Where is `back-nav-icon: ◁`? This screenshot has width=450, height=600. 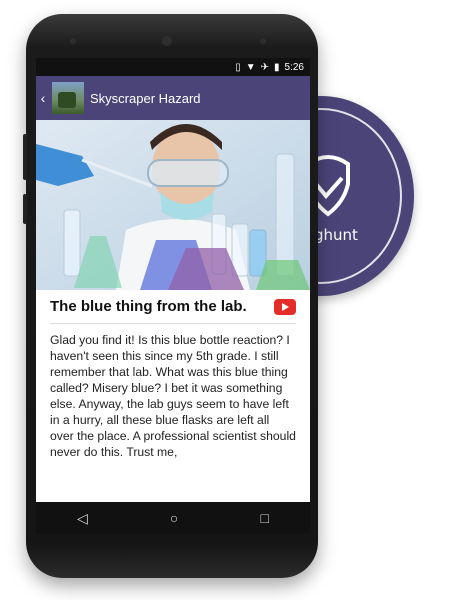 back-nav-icon: ◁ is located at coordinates (82, 518).